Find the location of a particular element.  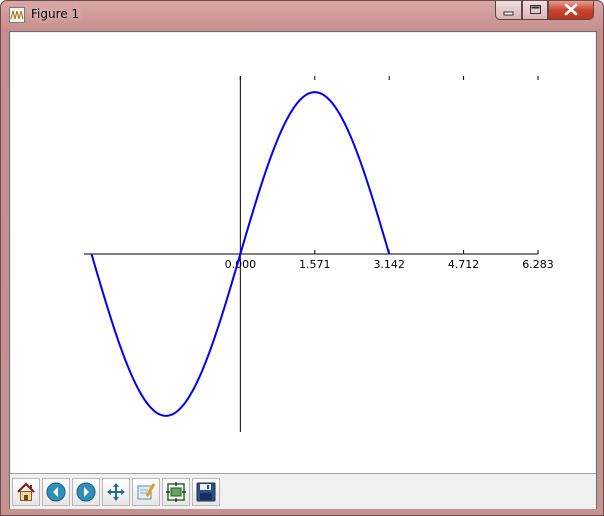

close-button is located at coordinates (571, 10).